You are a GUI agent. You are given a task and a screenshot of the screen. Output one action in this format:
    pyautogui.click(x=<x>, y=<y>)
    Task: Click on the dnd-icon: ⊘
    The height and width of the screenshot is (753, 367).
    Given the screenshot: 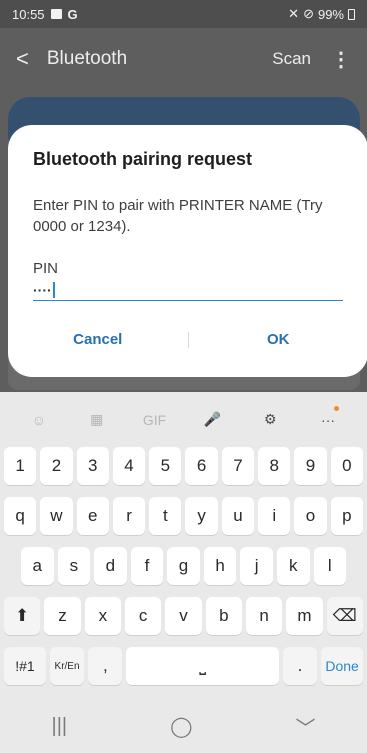 What is the action you would take?
    pyautogui.click(x=308, y=13)
    